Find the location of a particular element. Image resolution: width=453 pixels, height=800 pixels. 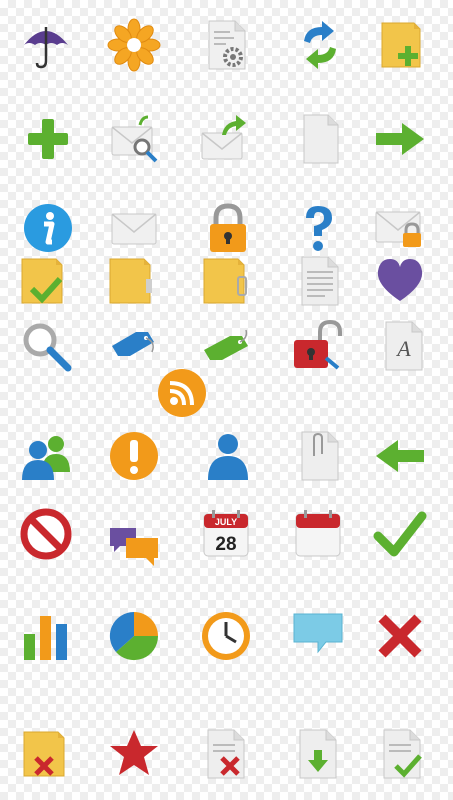

folder-clip-icon is located at coordinates (226, 281).